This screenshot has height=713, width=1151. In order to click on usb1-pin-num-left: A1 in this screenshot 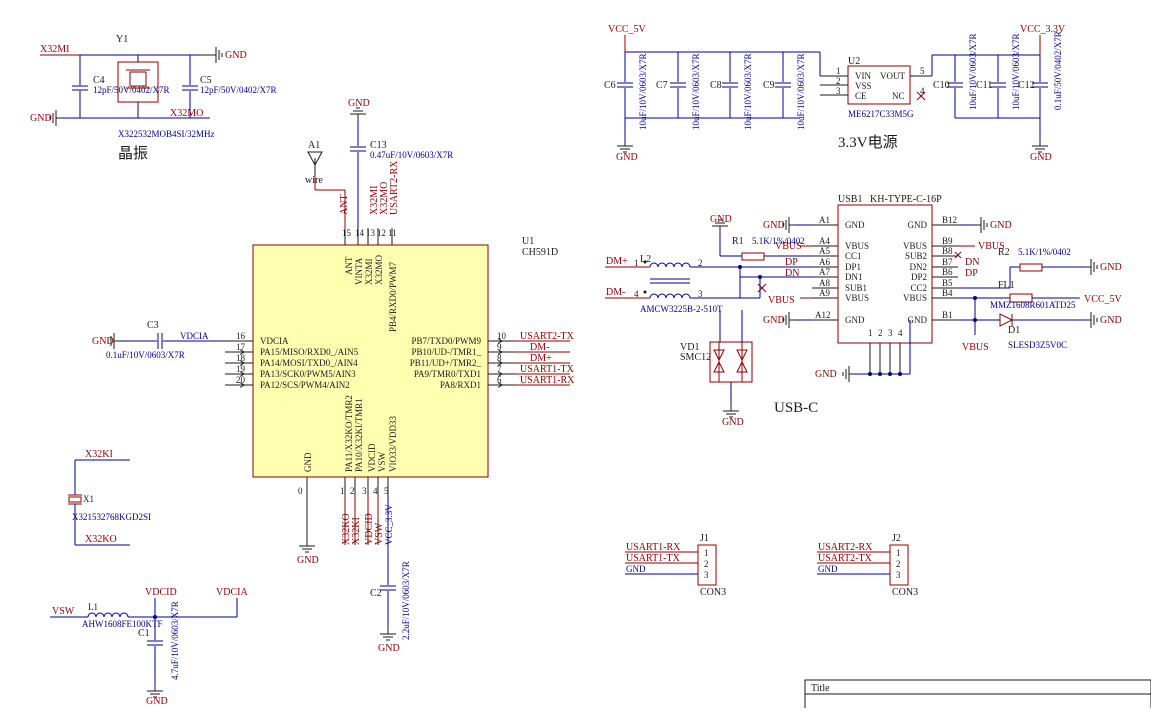, I will do `click(824, 220)`.